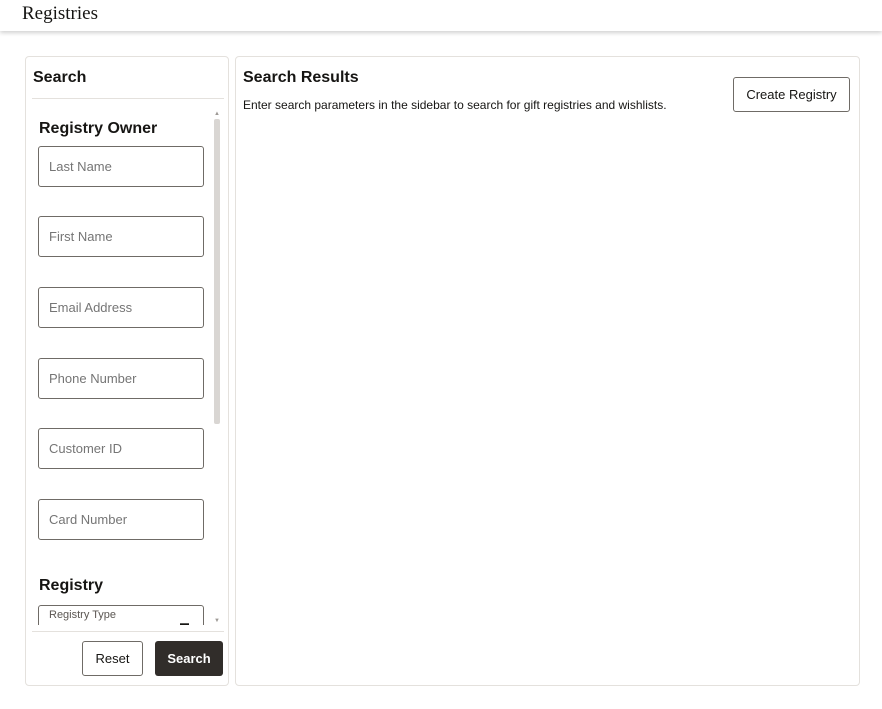  I want to click on sidebar-footer-divider, so click(128, 631).